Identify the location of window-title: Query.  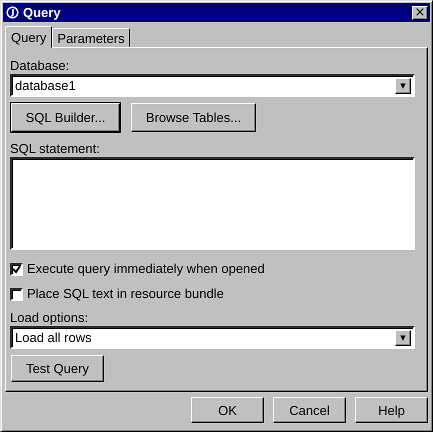
(42, 12).